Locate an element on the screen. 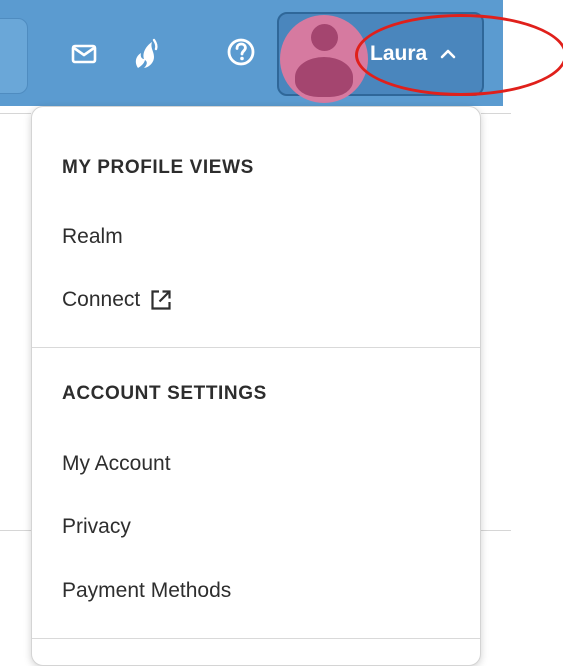  menu-item-payment-methods: Payment Methods is located at coordinates (146, 591).